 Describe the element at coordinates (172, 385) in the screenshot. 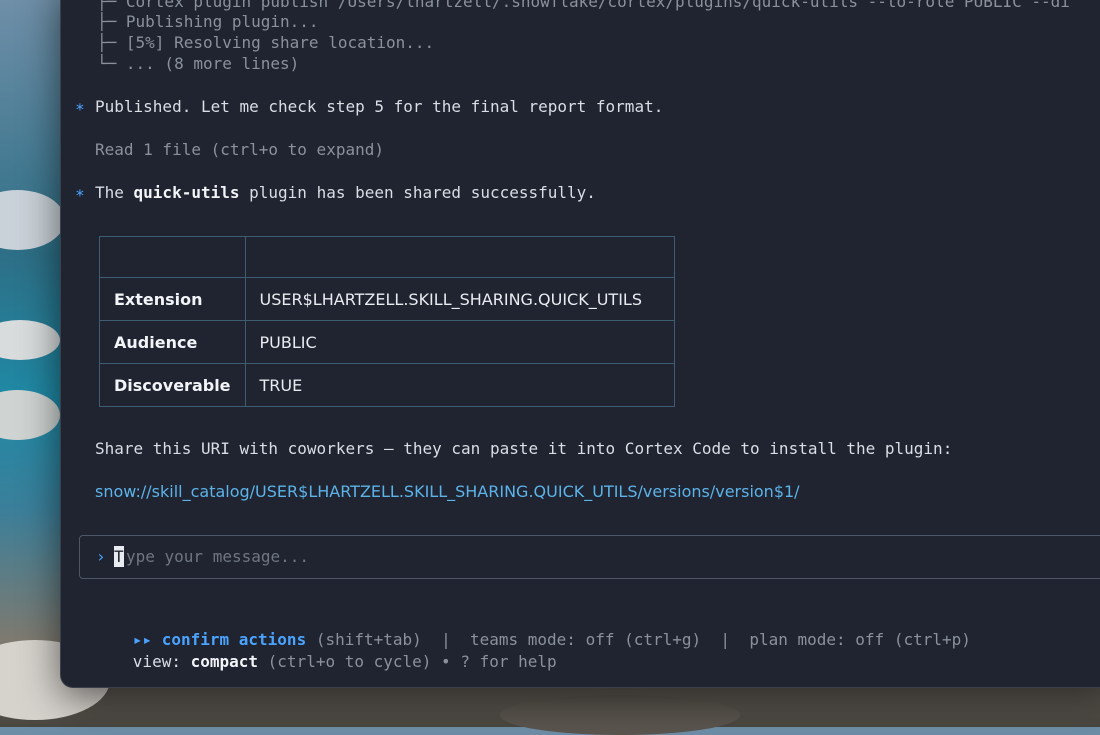

I see `table-key: Discoverable` at that location.